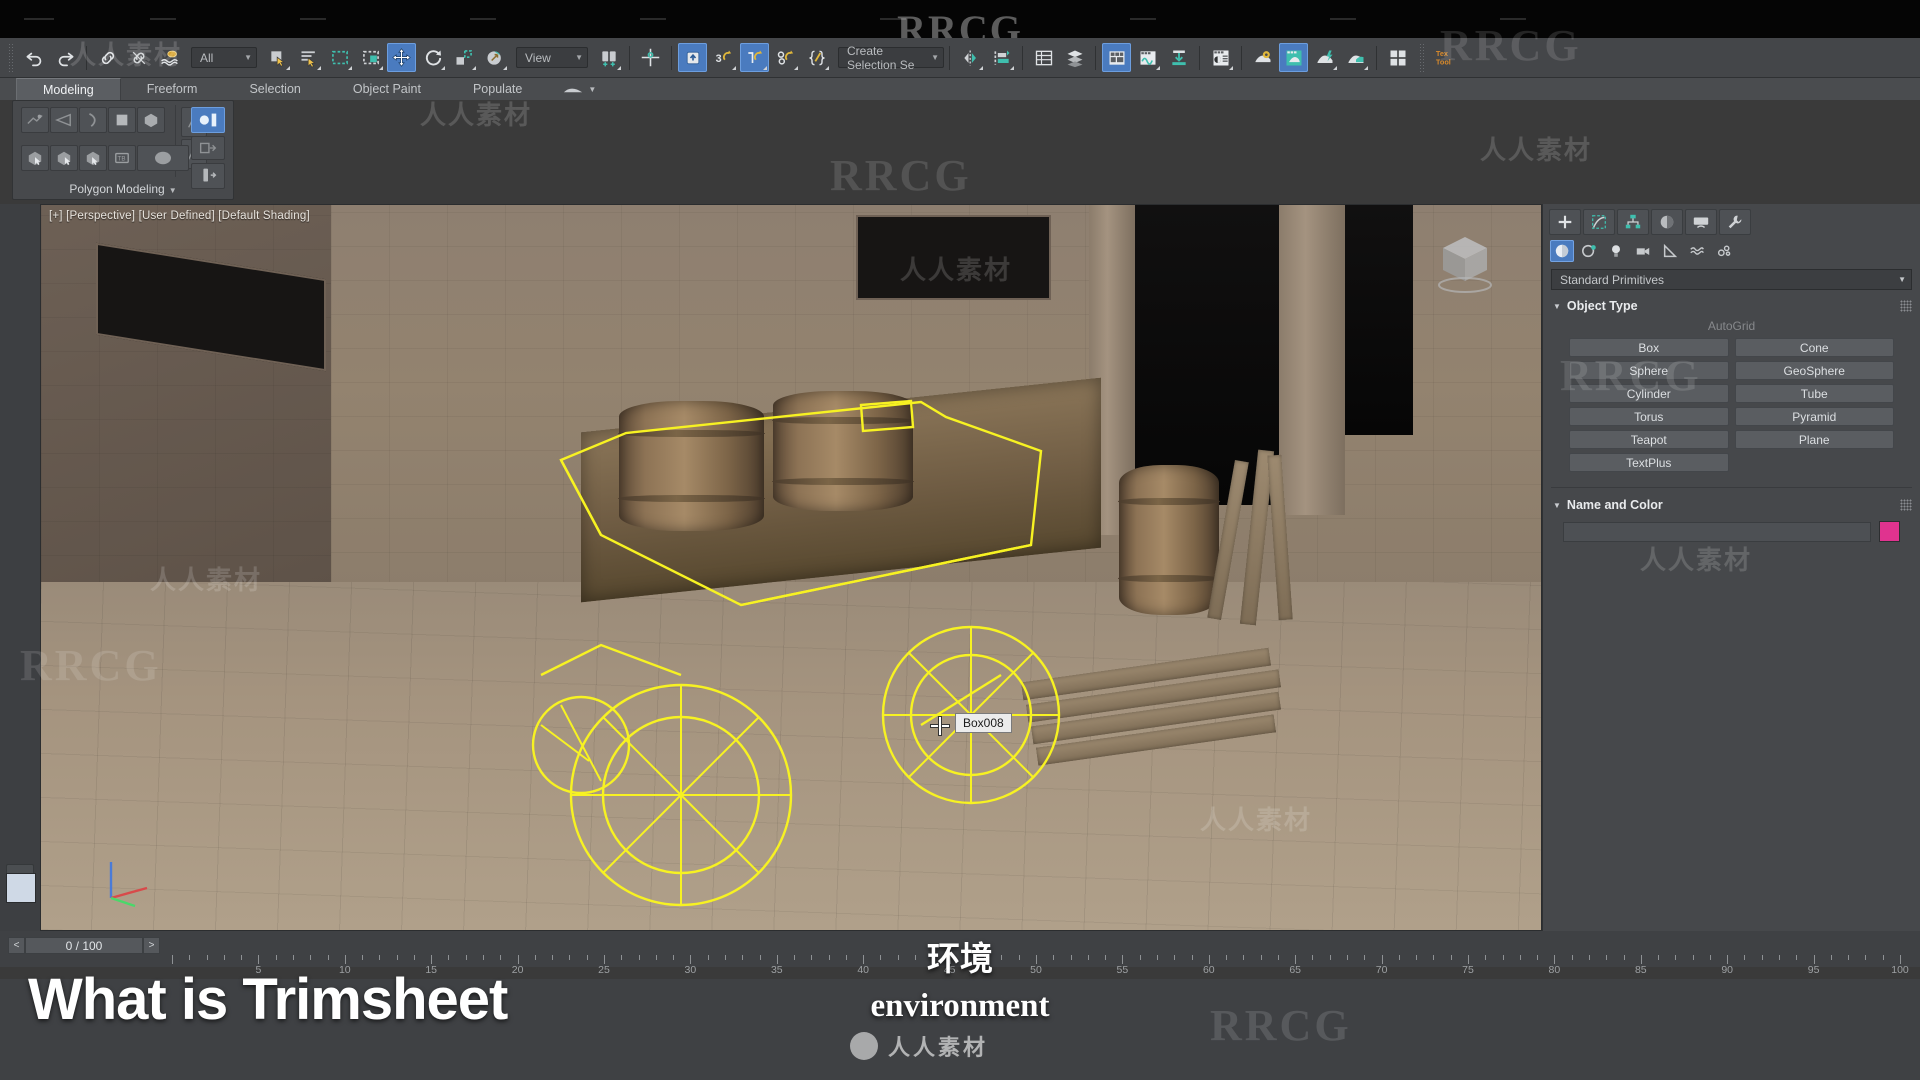  I want to click on object-button-cone: Cone, so click(1814, 347).